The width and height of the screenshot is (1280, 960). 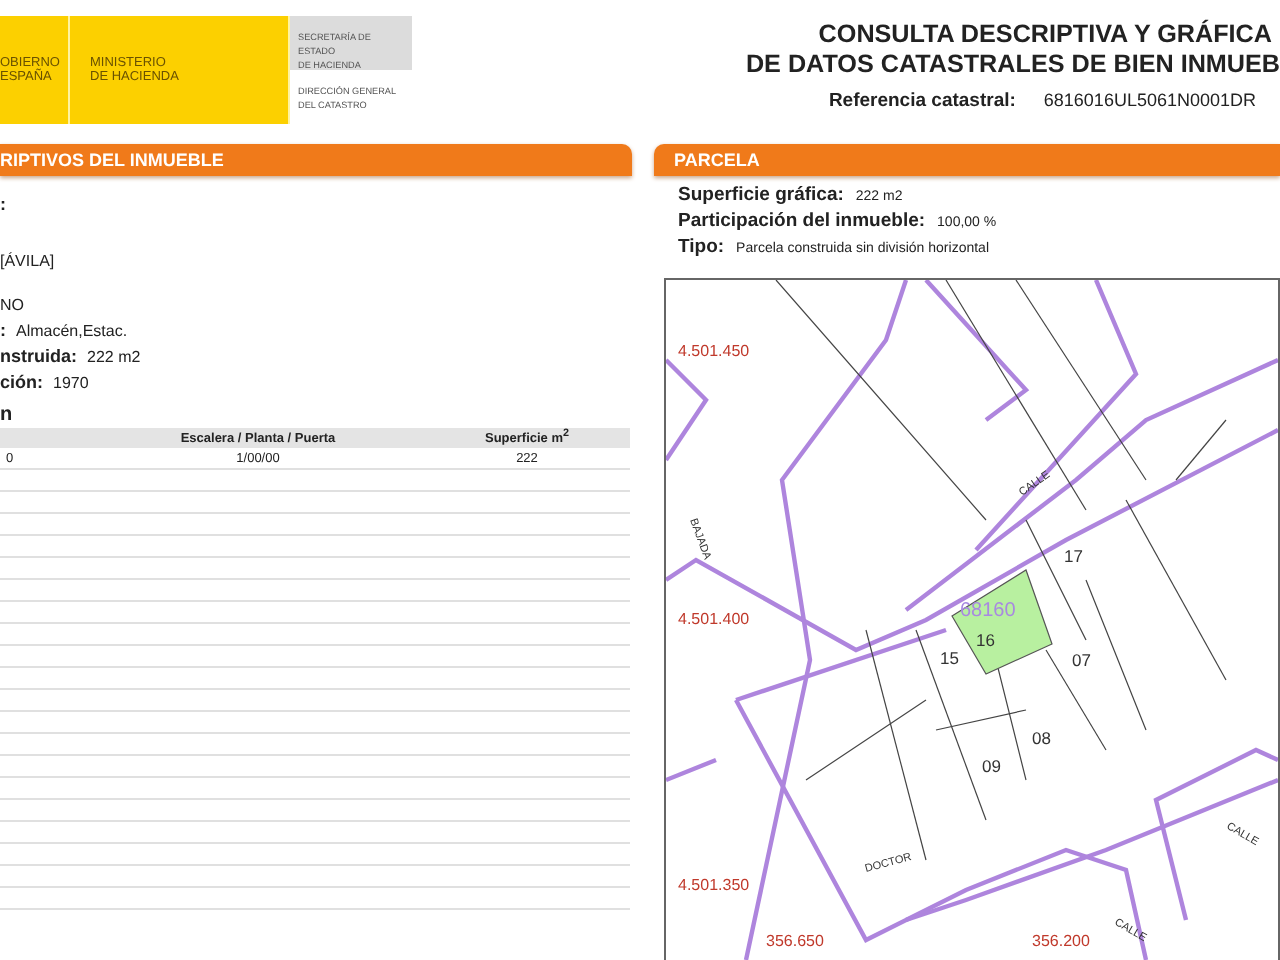 I want to click on plot-number: 08, so click(x=1041, y=738).